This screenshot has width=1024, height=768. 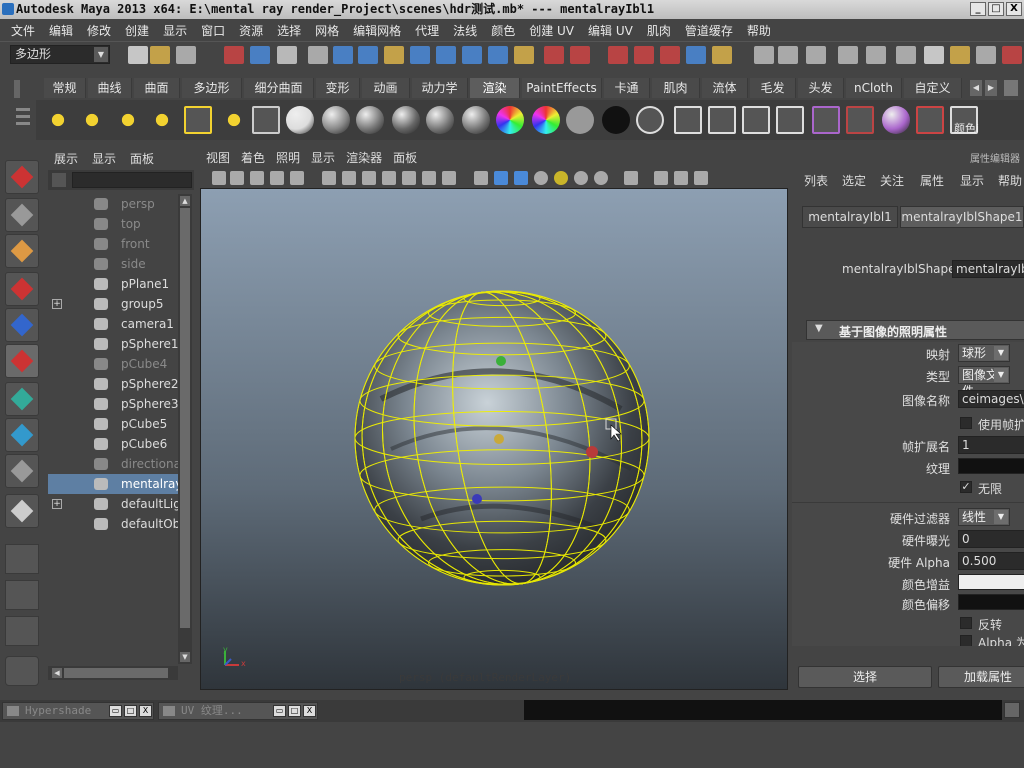 I want to click on area-light2-icon, so click(x=198, y=120).